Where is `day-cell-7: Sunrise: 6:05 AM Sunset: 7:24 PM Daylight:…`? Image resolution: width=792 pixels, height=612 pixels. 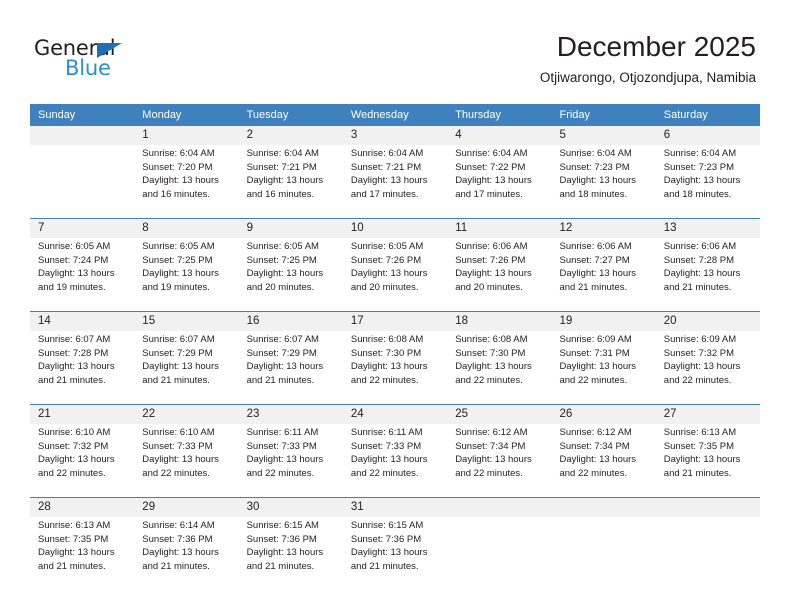
day-cell-7: Sunrise: 6:05 AM Sunset: 7:24 PM Daylight:… is located at coordinates (82, 270).